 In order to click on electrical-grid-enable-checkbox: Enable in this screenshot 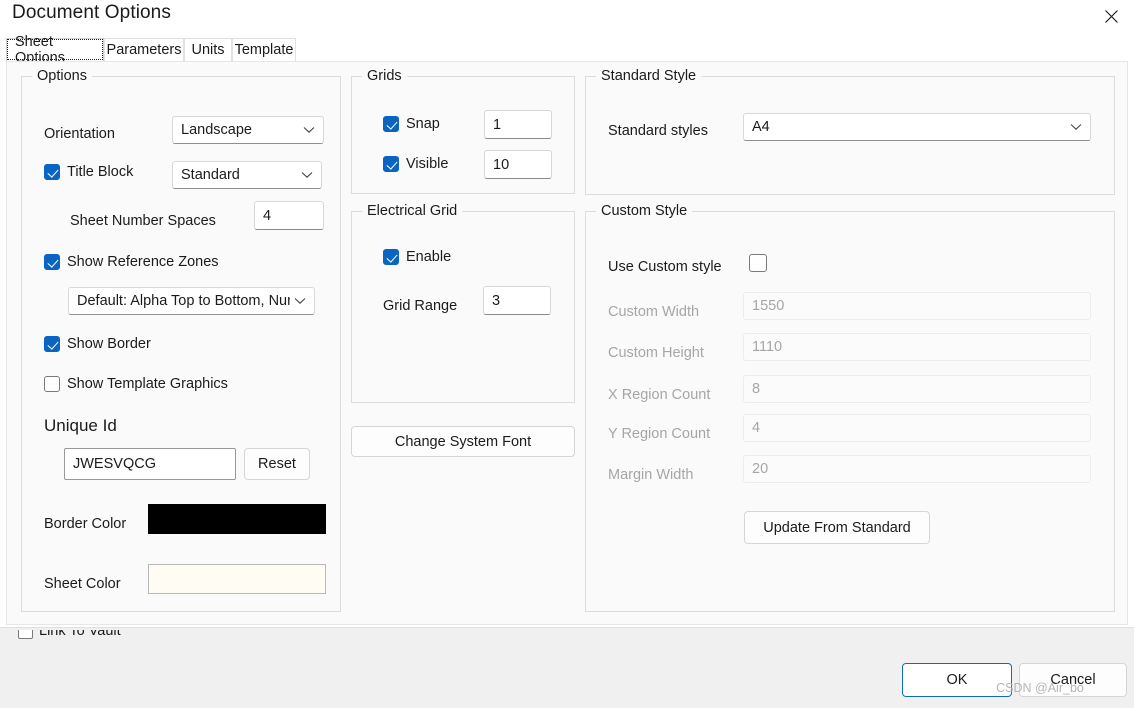, I will do `click(417, 257)`.